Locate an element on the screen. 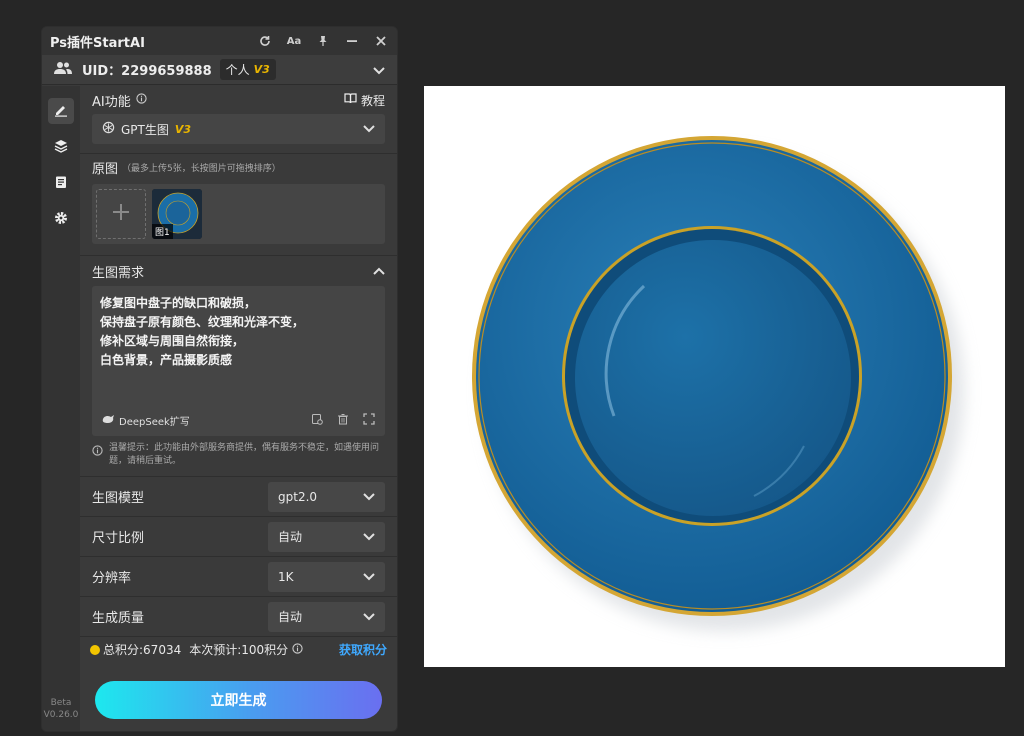 The height and width of the screenshot is (736, 1024). minimize-icon is located at coordinates (352, 41).